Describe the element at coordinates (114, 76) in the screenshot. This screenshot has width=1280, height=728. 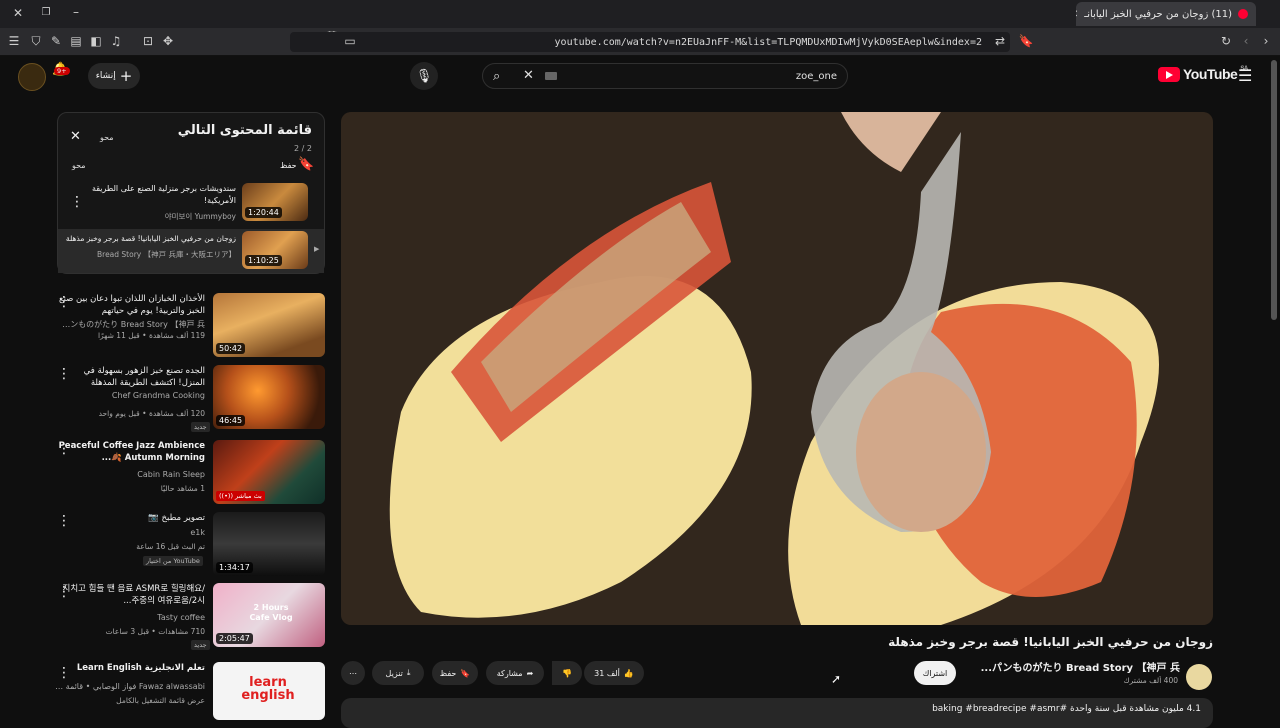
I see `create-button: إنشاء +` at that location.